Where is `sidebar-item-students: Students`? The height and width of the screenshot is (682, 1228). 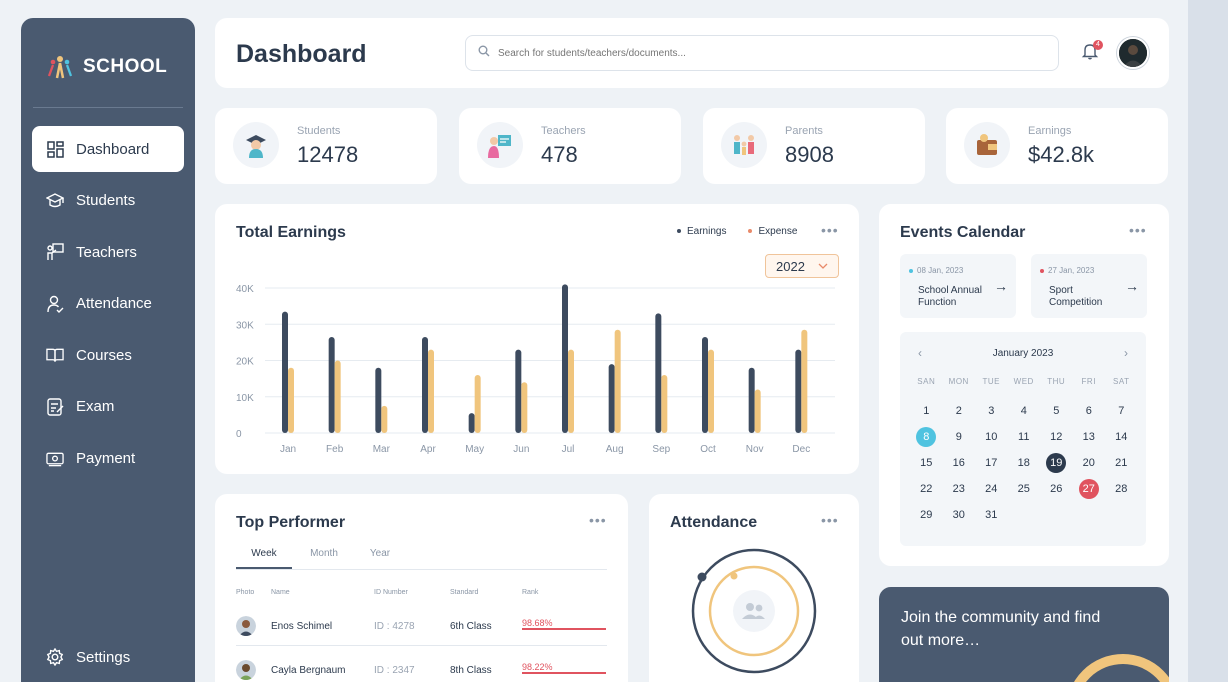 sidebar-item-students: Students is located at coordinates (108, 201).